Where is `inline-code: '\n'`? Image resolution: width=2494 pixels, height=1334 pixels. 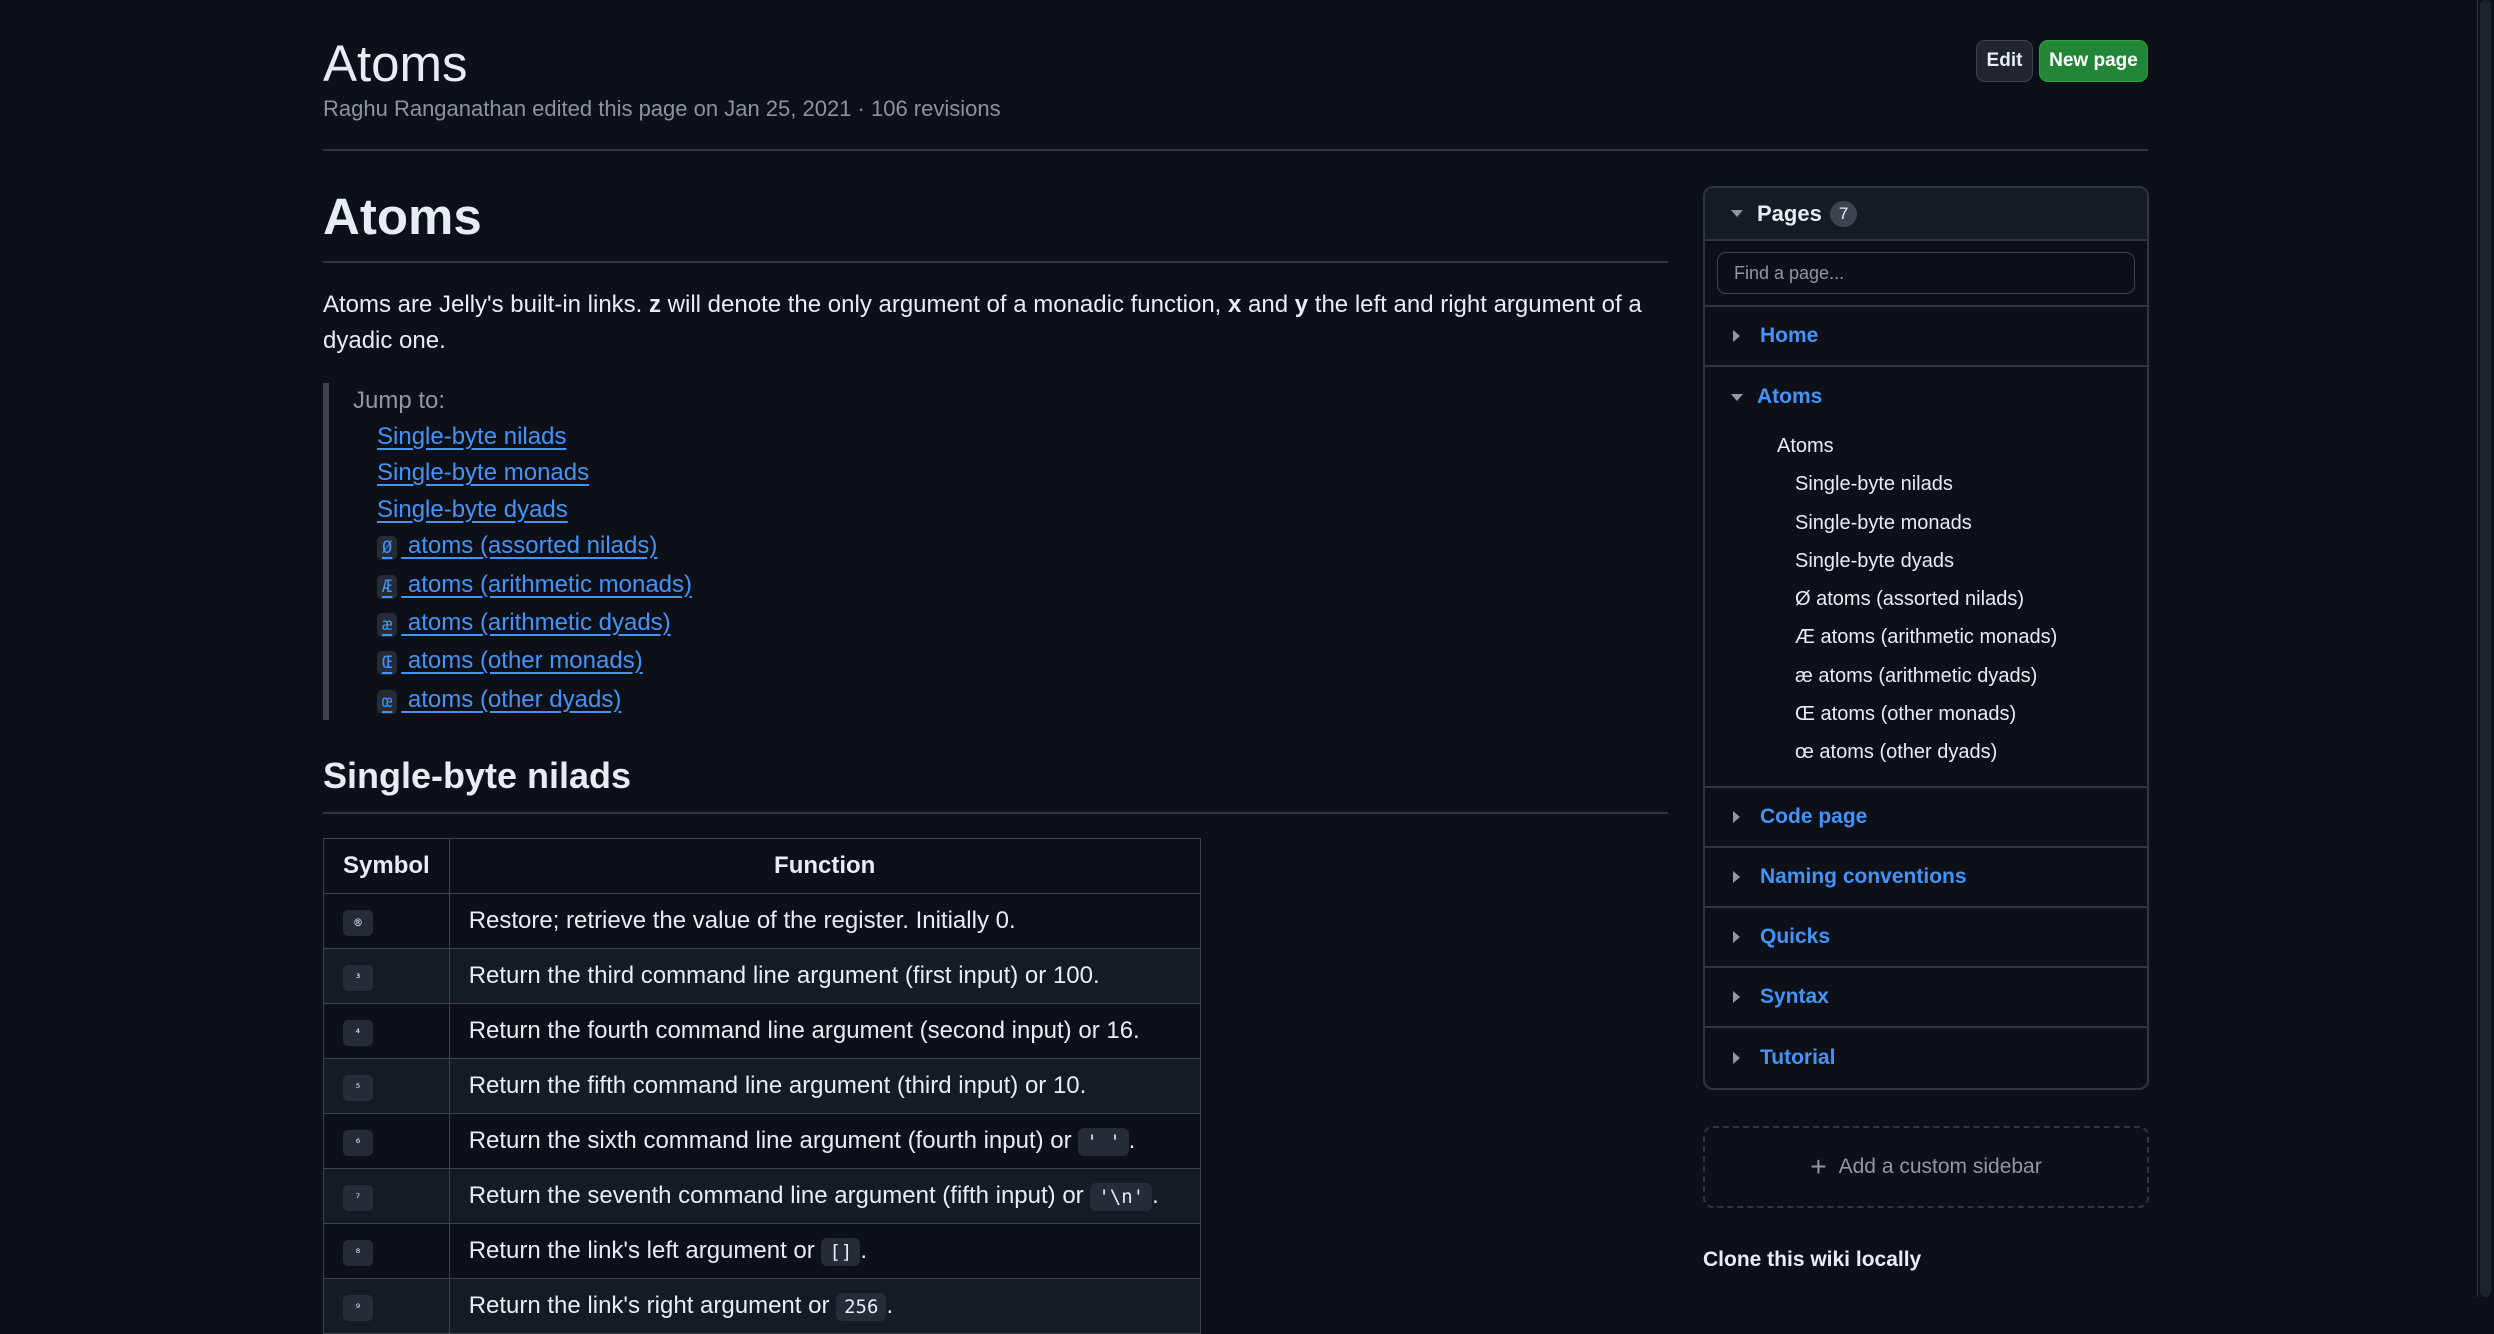 inline-code: '\n' is located at coordinates (1121, 1197).